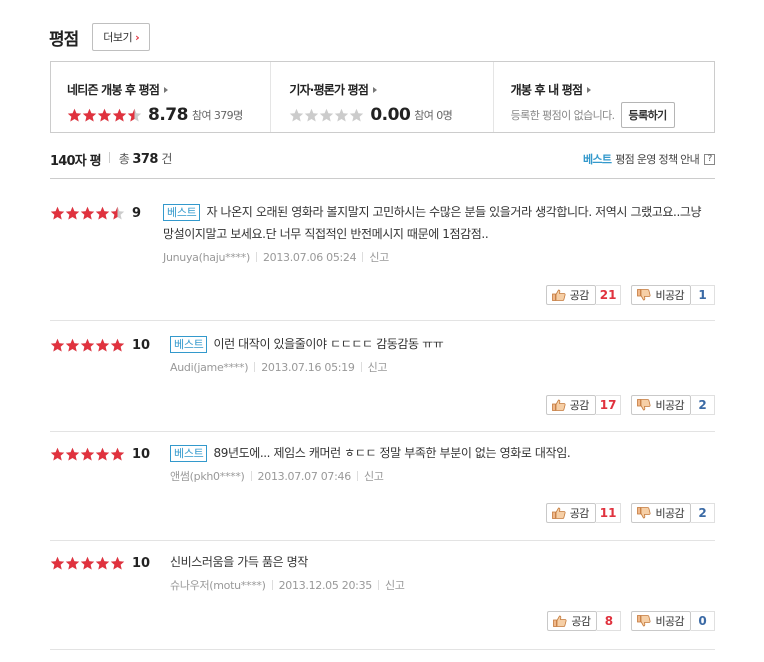  I want to click on review-author: Junuya(haju****), so click(206, 257).